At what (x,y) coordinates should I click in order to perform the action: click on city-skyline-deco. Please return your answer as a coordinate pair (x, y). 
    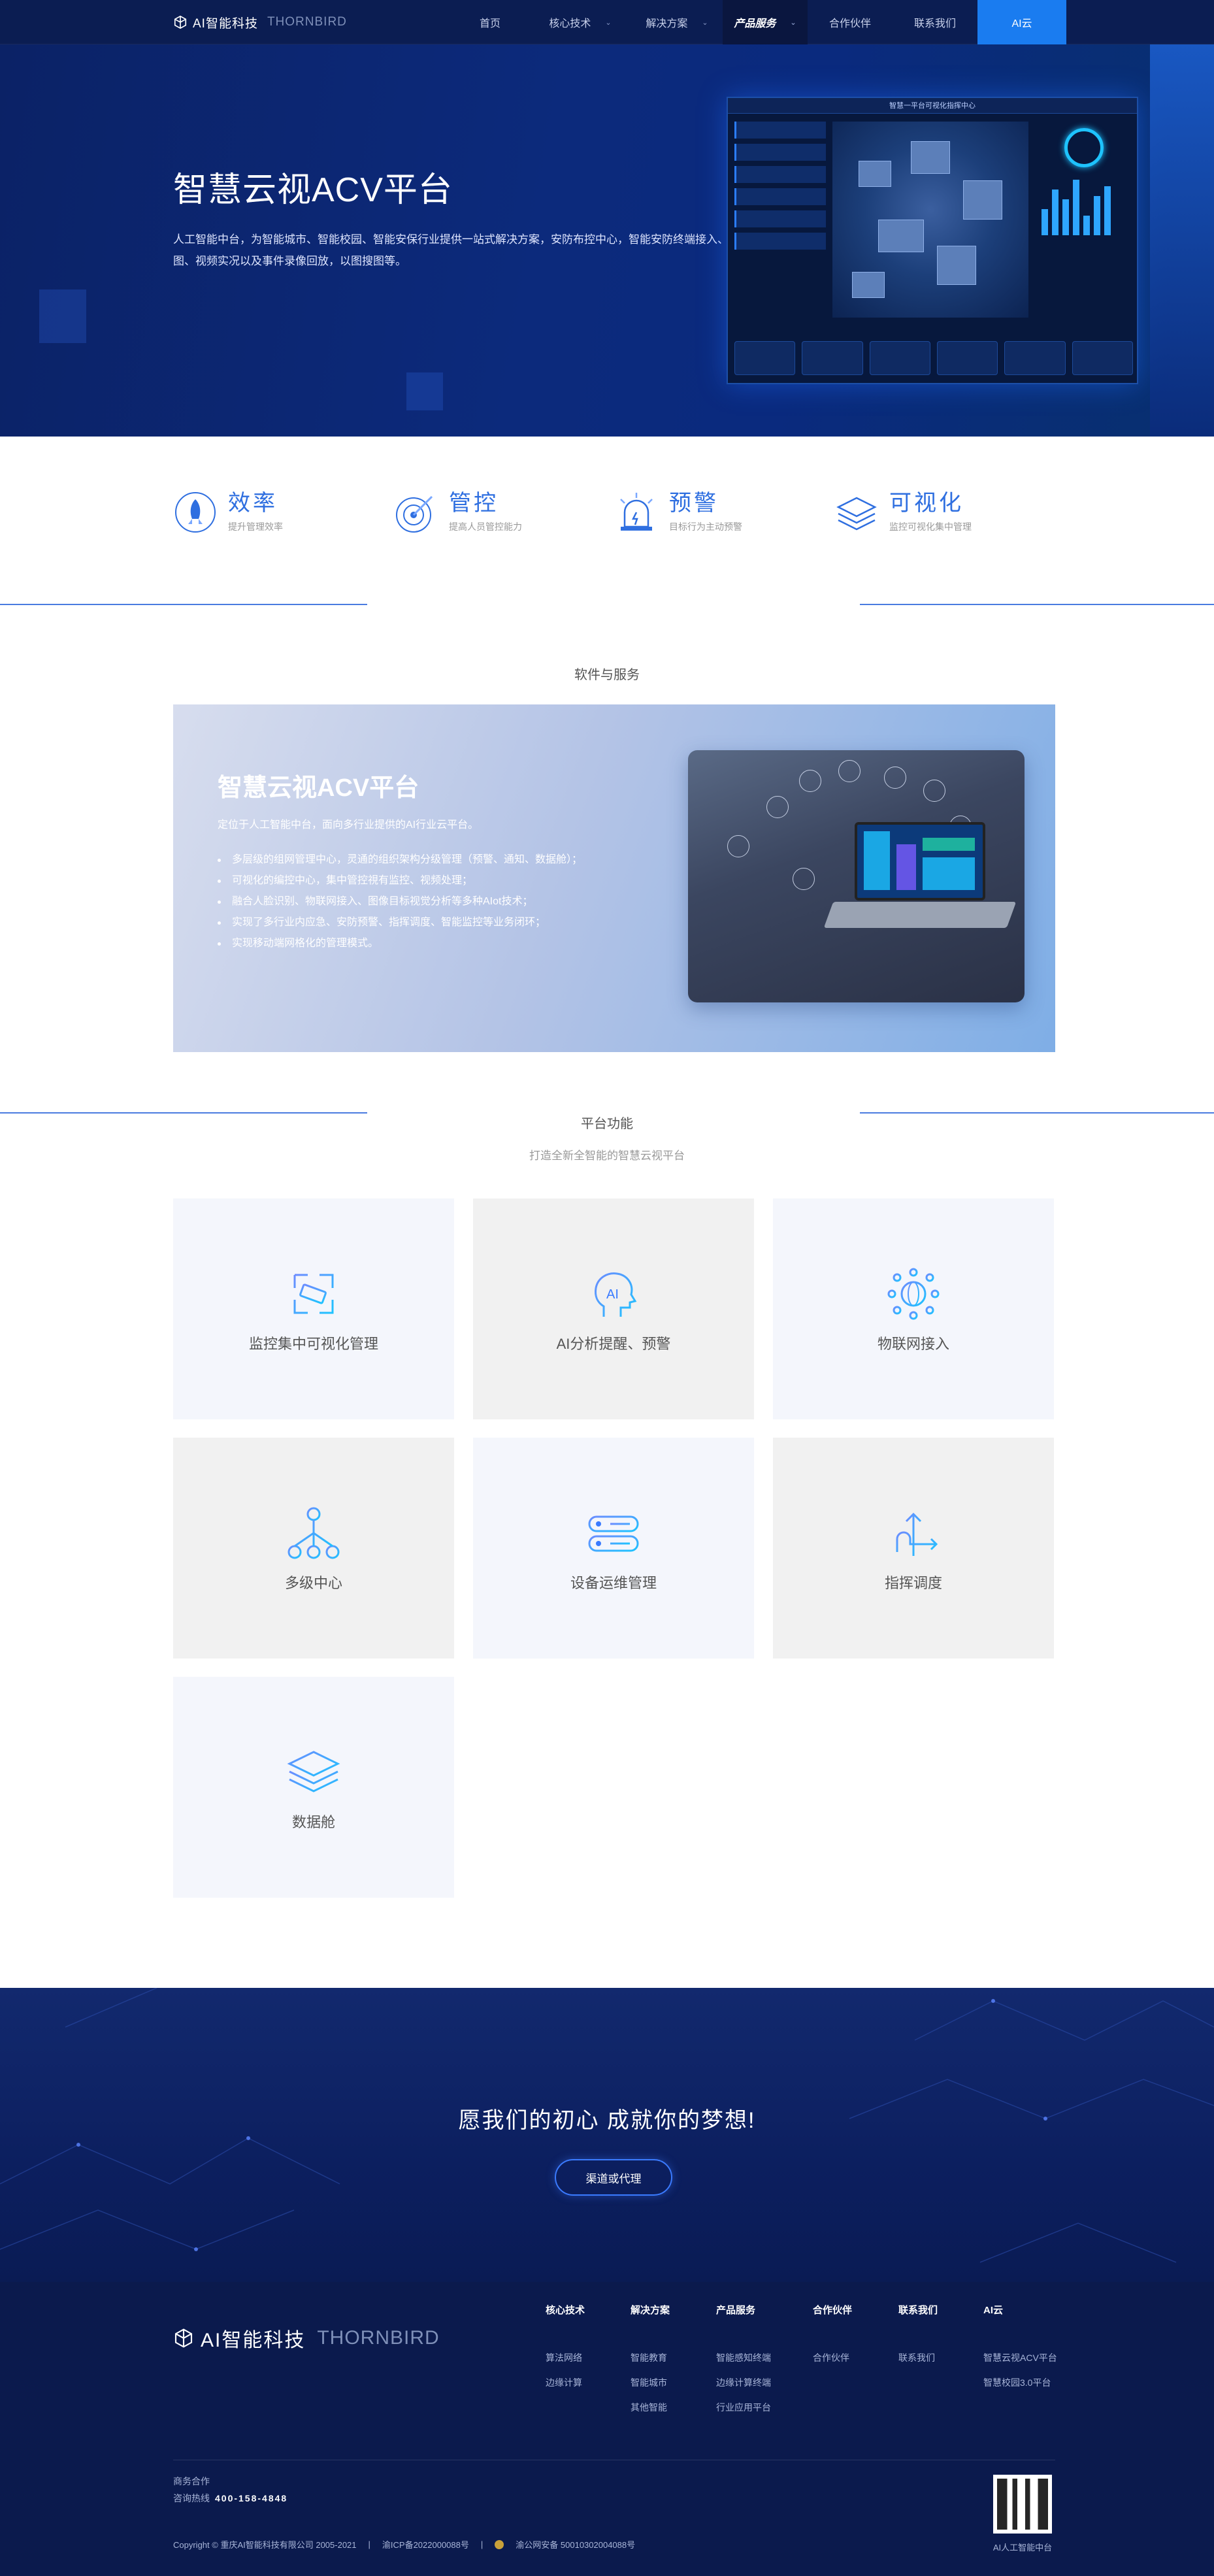
    Looking at the image, I should click on (1182, 240).